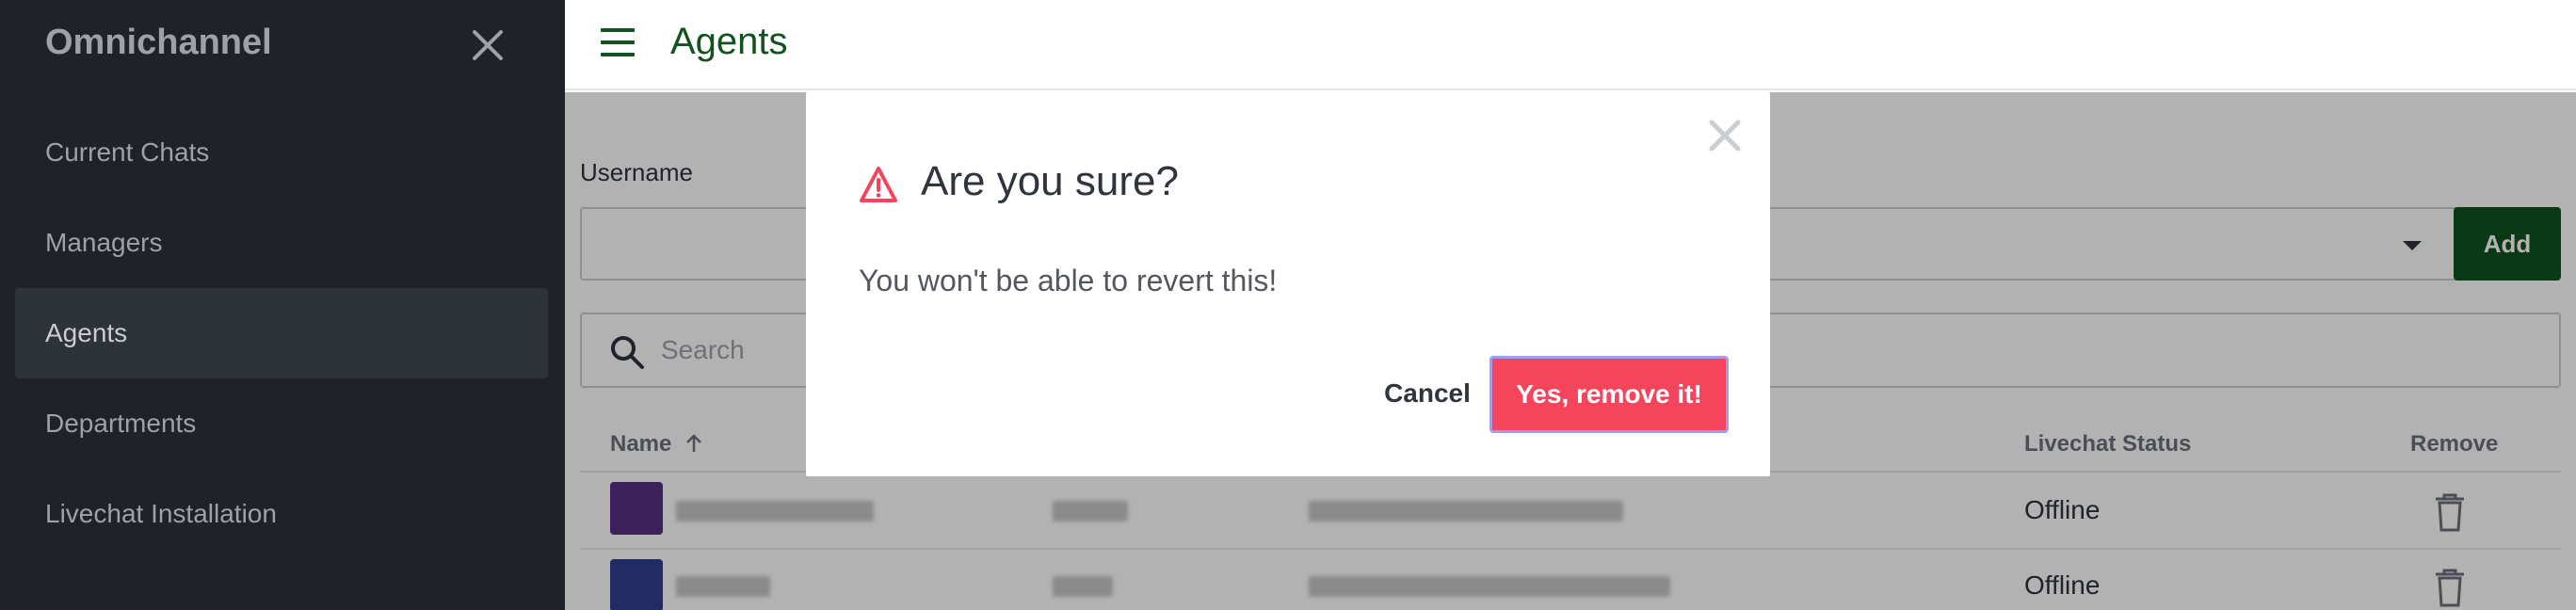  I want to click on sidebar-item-livechat-installation: Livechat Installation, so click(281, 514).